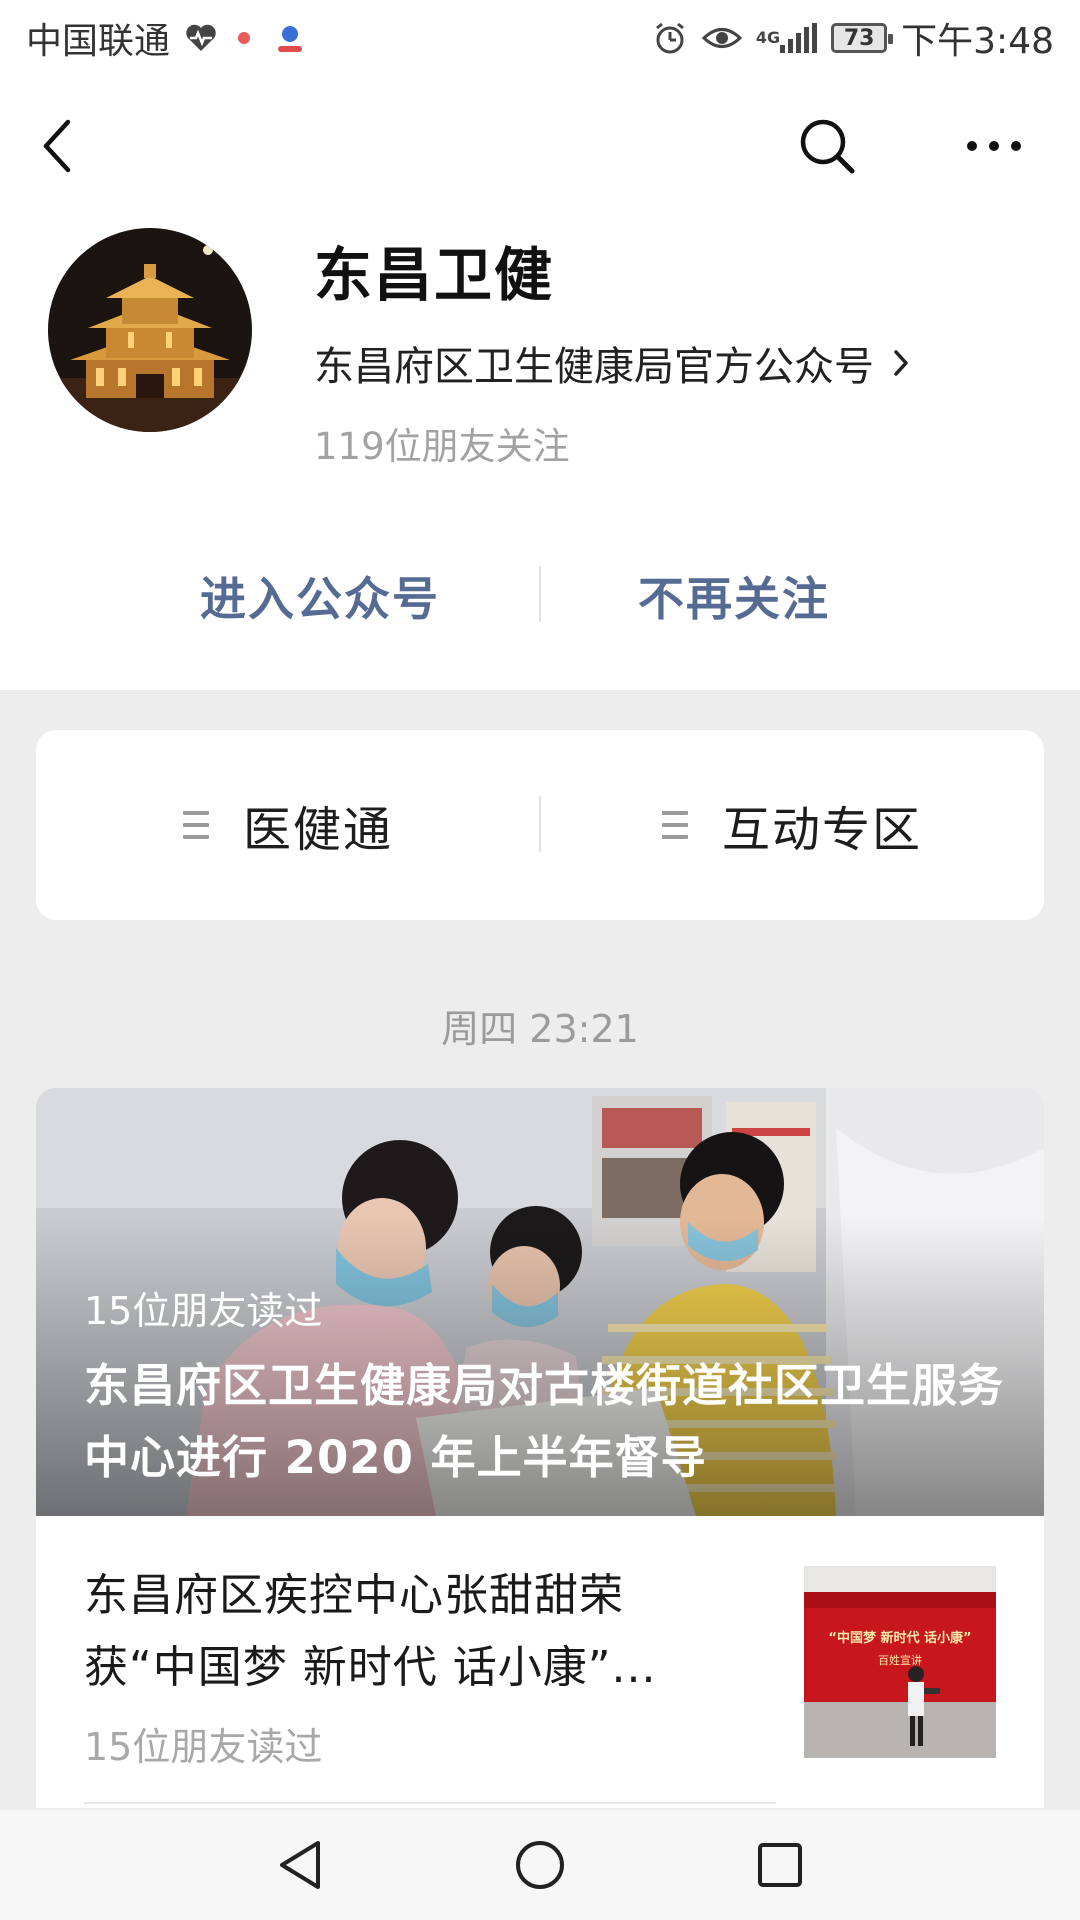 This screenshot has height=1920, width=1080. What do you see at coordinates (430, 1803) in the screenshot?
I see `article-divider` at bounding box center [430, 1803].